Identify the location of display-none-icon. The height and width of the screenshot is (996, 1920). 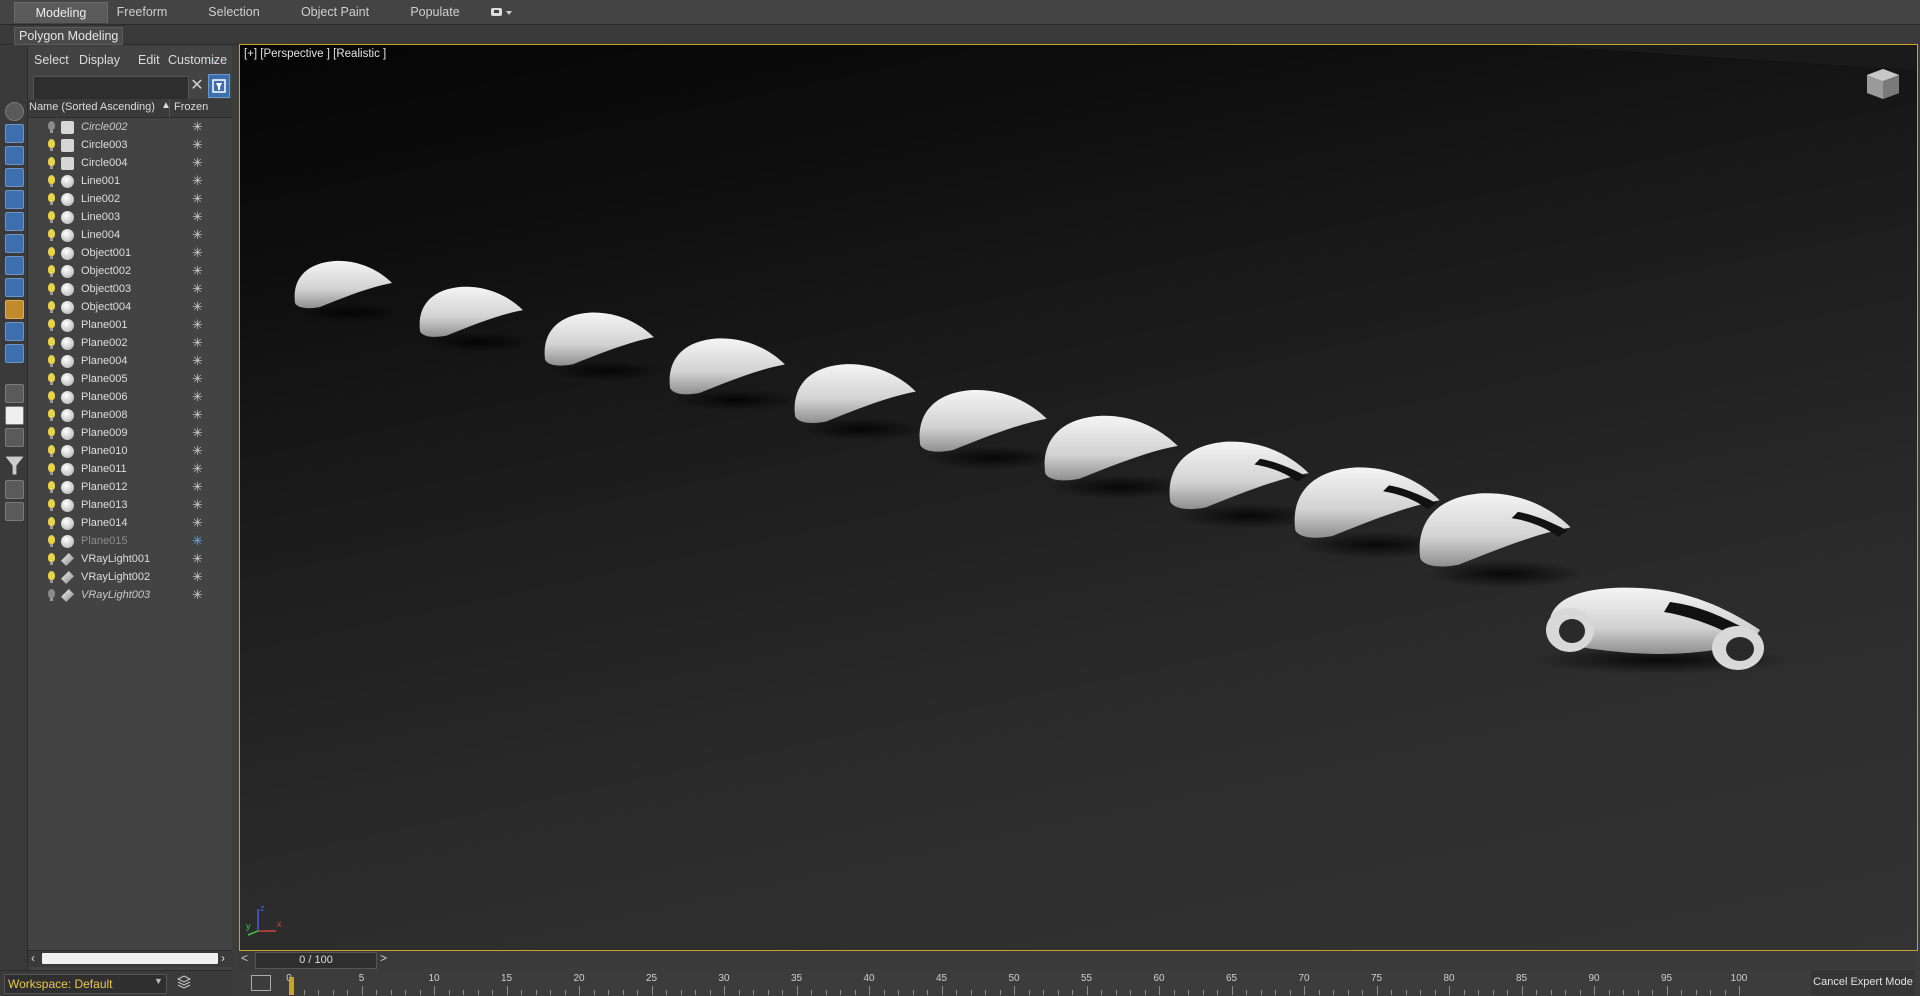
(14, 111).